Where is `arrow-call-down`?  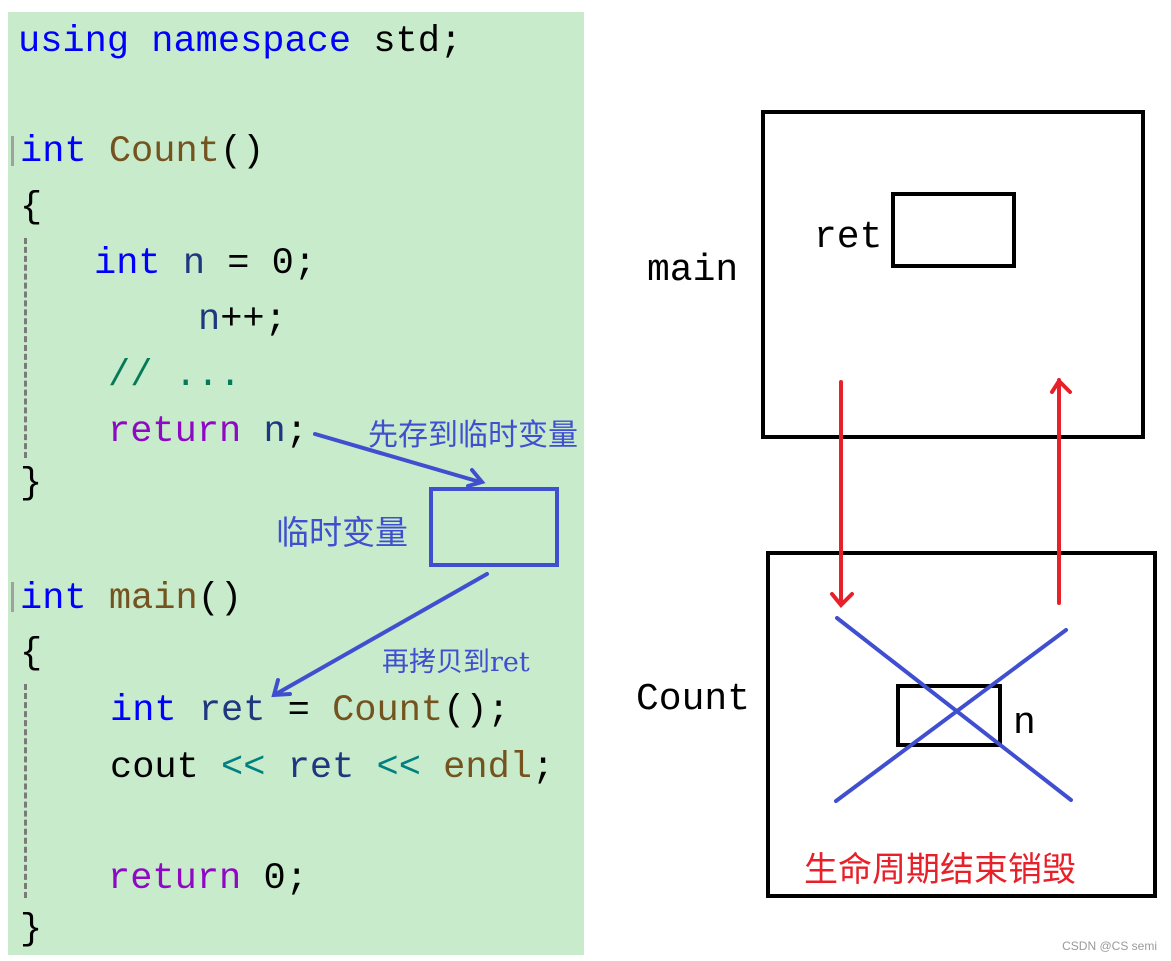 arrow-call-down is located at coordinates (842, 494).